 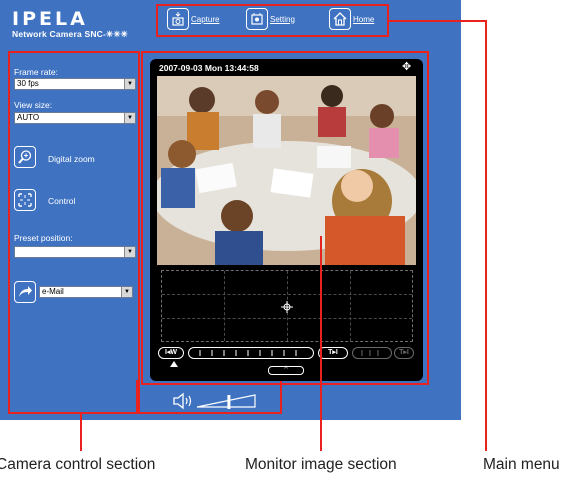 I want to click on tele-button: T▸I, so click(x=333, y=353).